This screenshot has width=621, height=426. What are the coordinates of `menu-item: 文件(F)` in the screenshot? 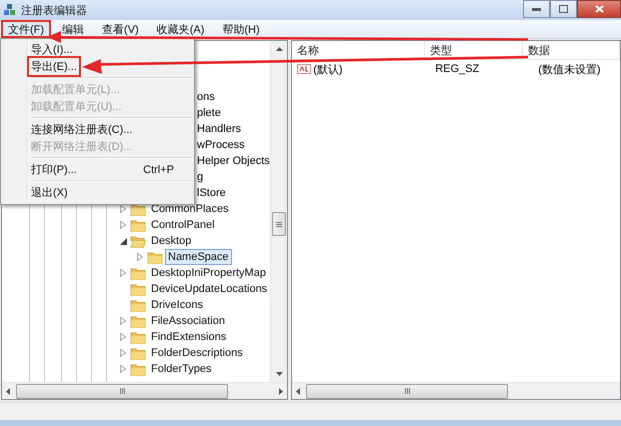 It's located at (26, 29).